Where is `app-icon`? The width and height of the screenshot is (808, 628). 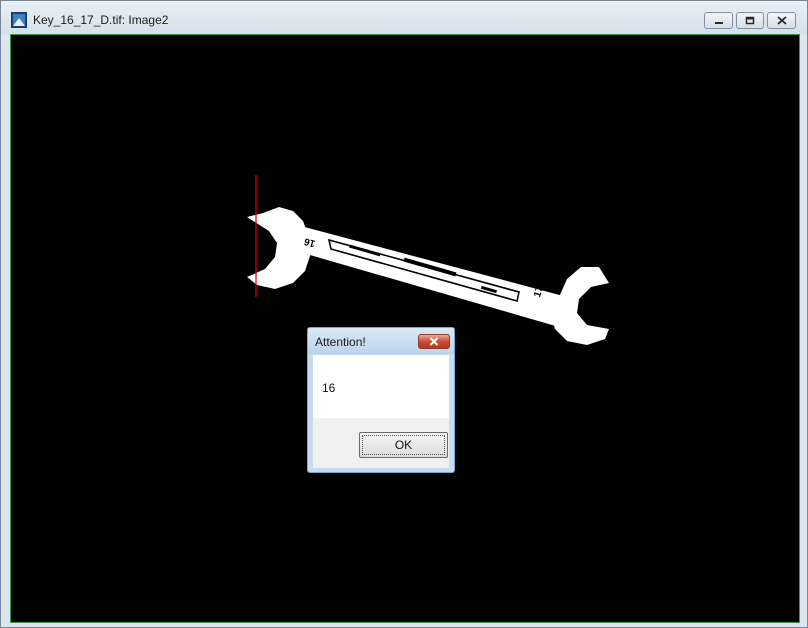 app-icon is located at coordinates (19, 20).